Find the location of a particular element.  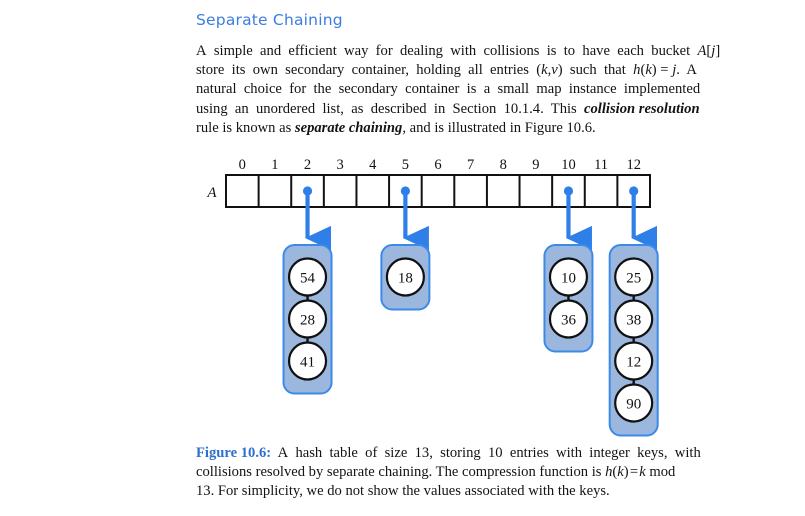

bucket-10: 10 36 is located at coordinates (568, 269).